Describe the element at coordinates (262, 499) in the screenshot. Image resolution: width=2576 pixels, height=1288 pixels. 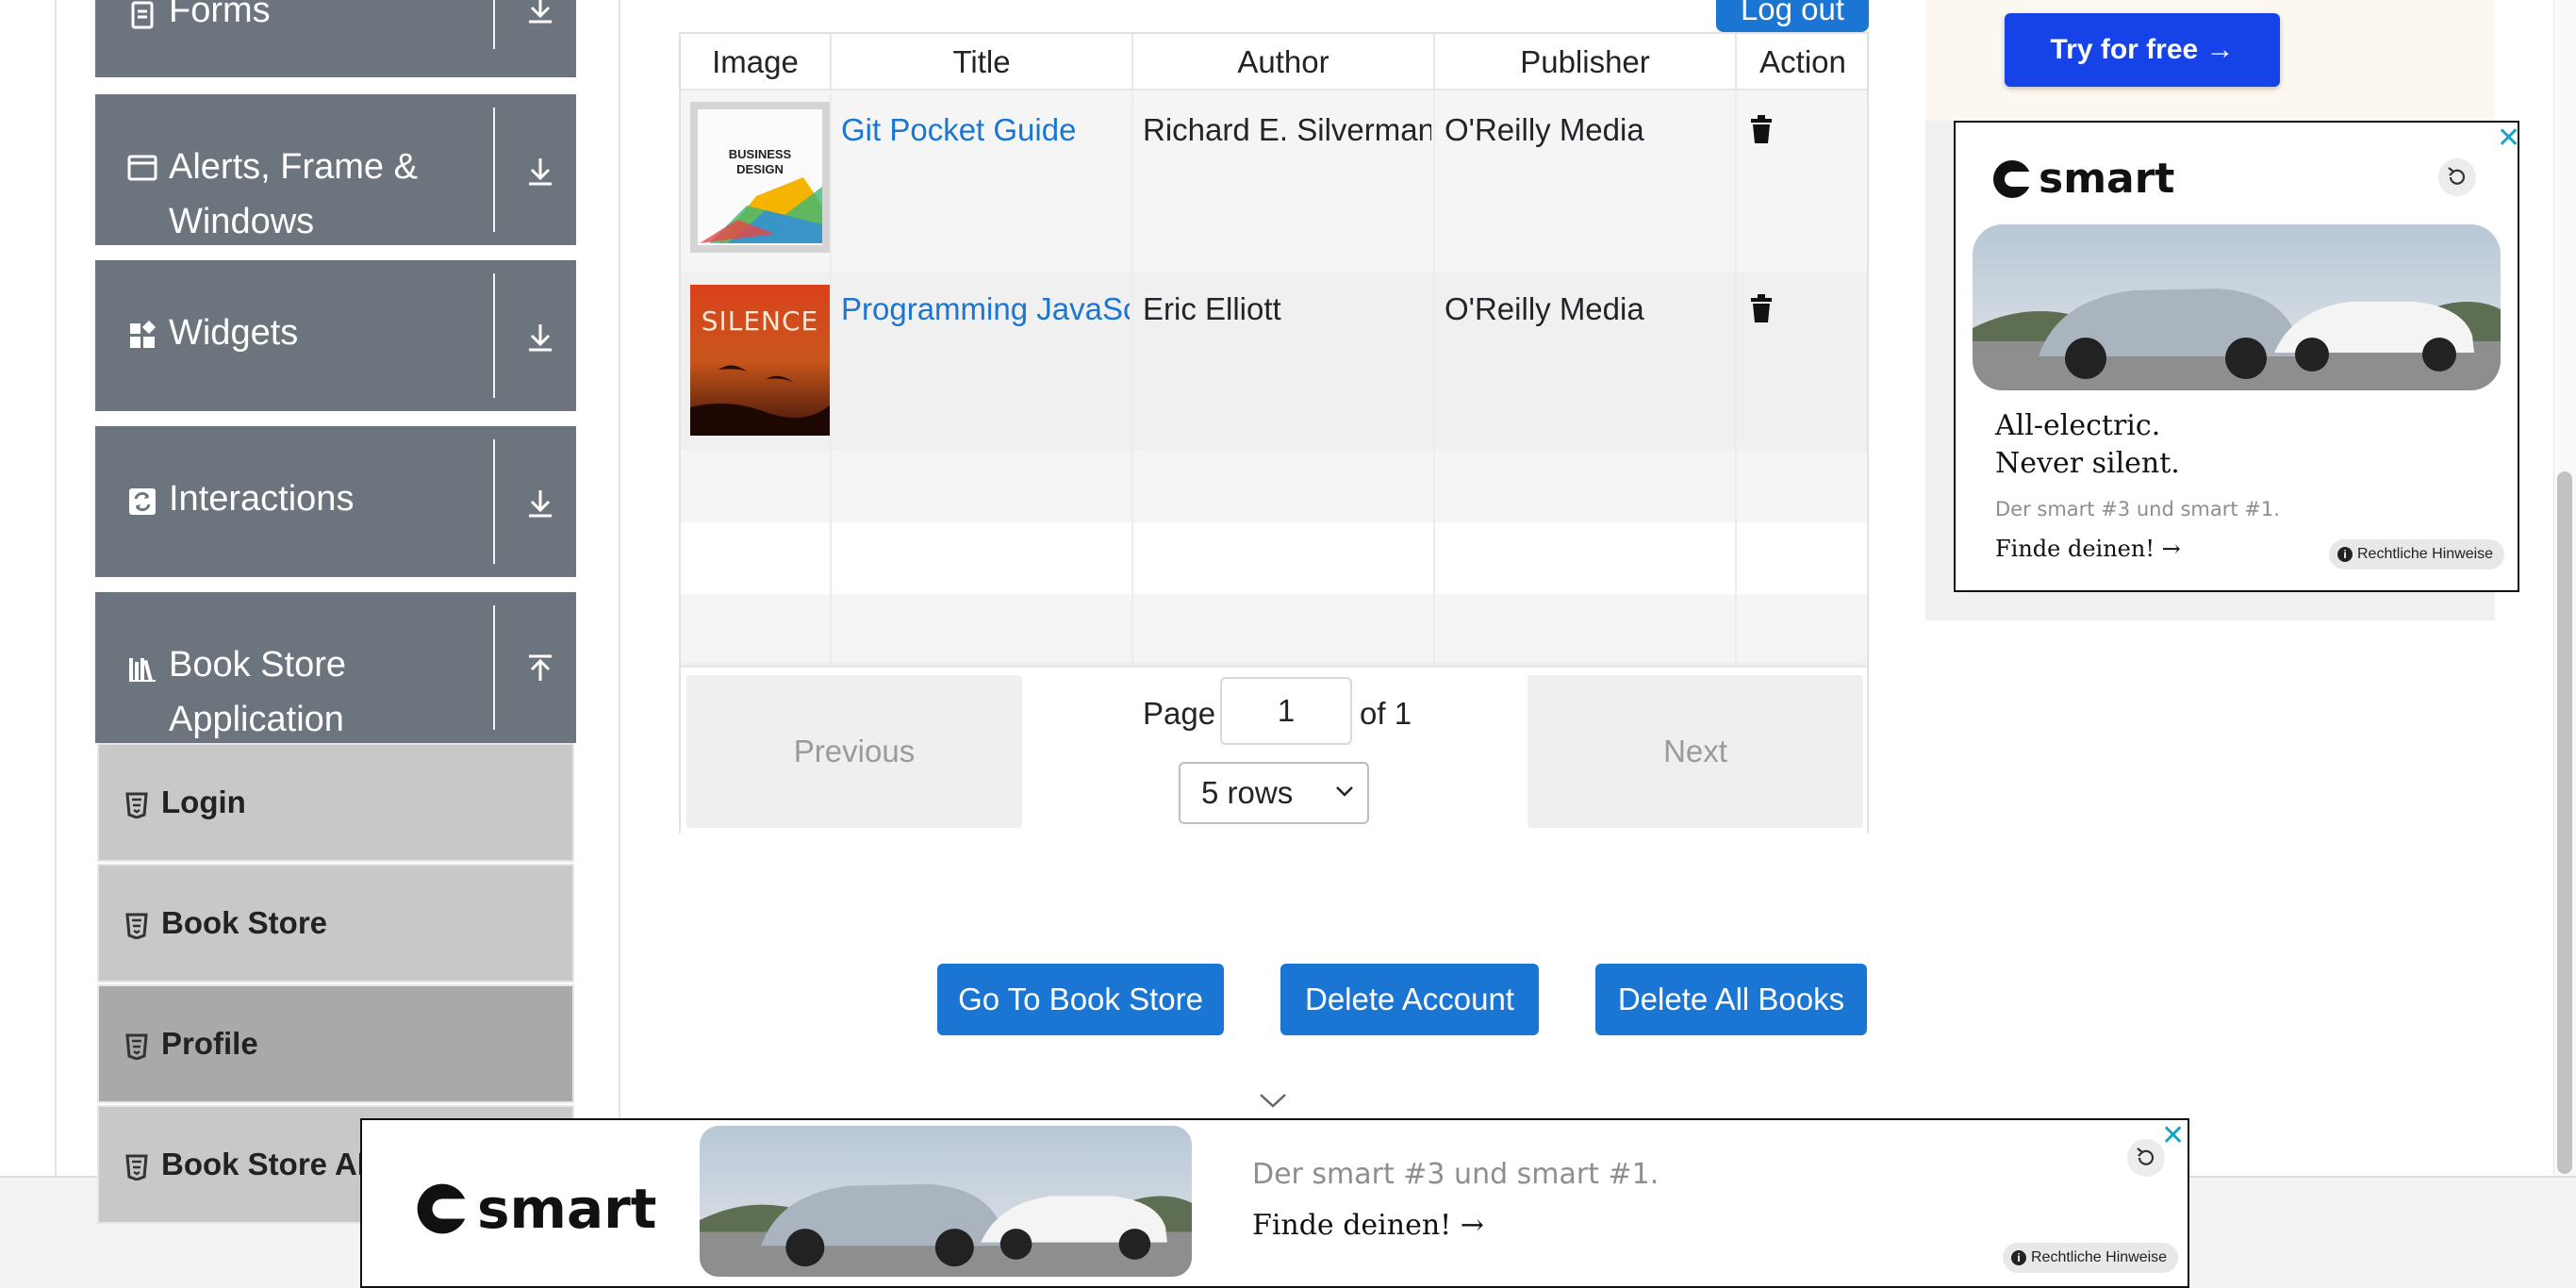
I see `sidebar-group-label: Interactions` at that location.